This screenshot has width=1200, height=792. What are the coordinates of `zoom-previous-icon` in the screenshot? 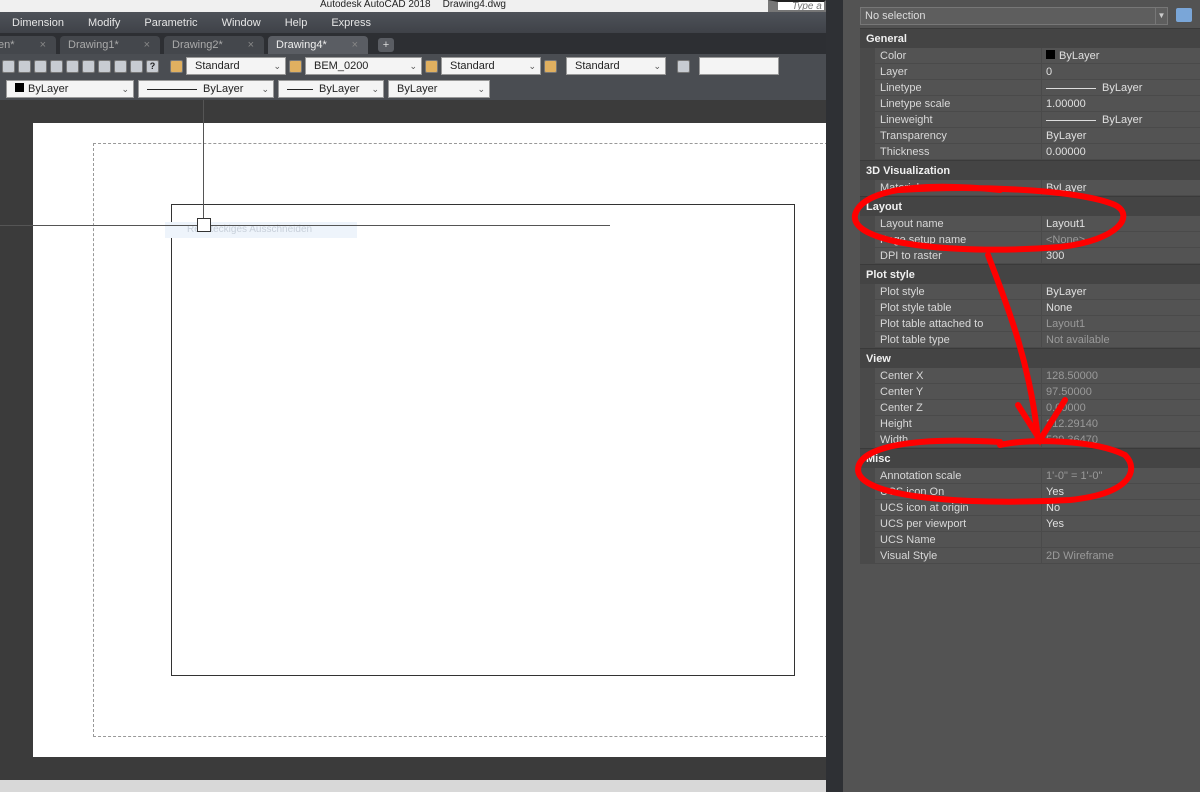 It's located at (40, 66).